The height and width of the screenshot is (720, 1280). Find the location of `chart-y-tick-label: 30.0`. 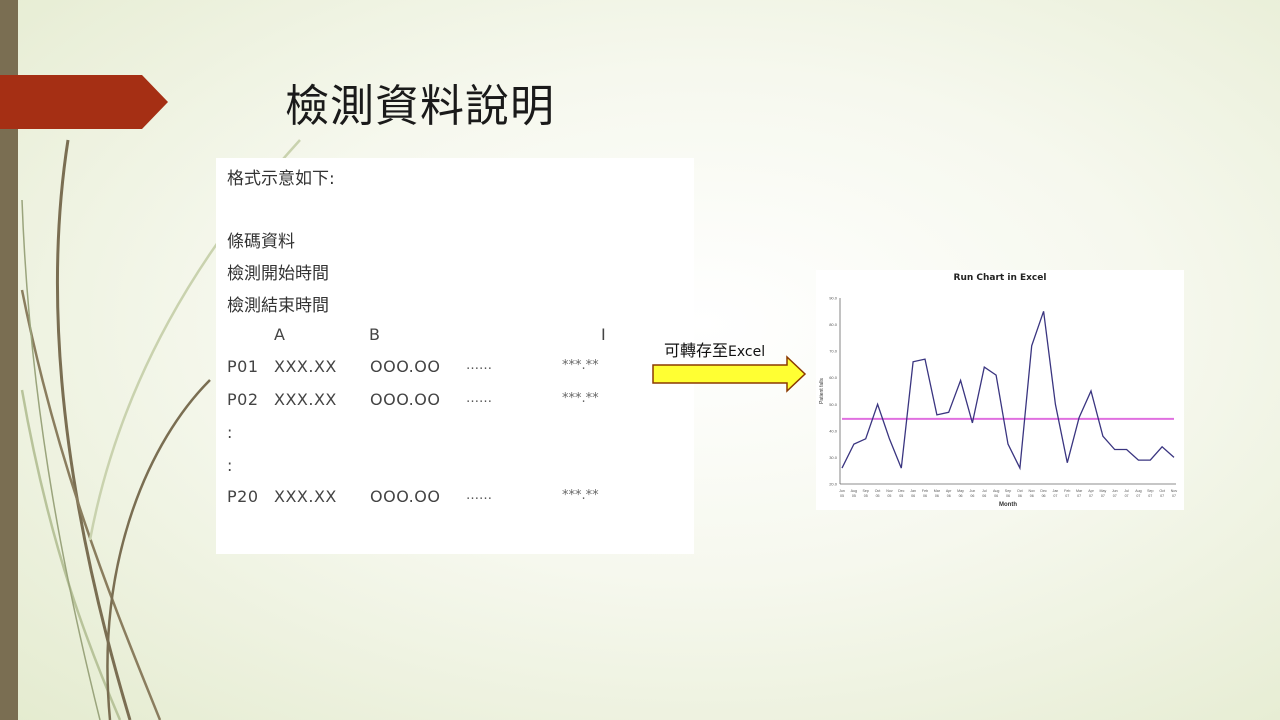

chart-y-tick-label: 30.0 is located at coordinates (833, 457).